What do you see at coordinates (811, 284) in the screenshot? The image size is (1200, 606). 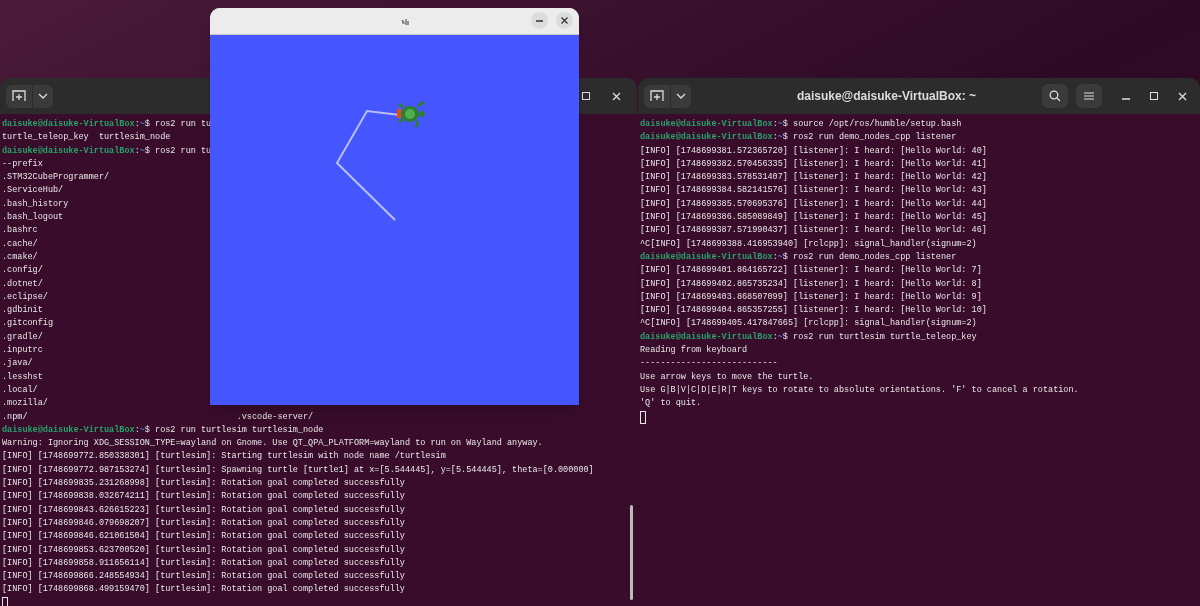 I see `output-line: [INFO] [1748699402.865735234] [listener]: I heard: [Hello World: 8]` at bounding box center [811, 284].